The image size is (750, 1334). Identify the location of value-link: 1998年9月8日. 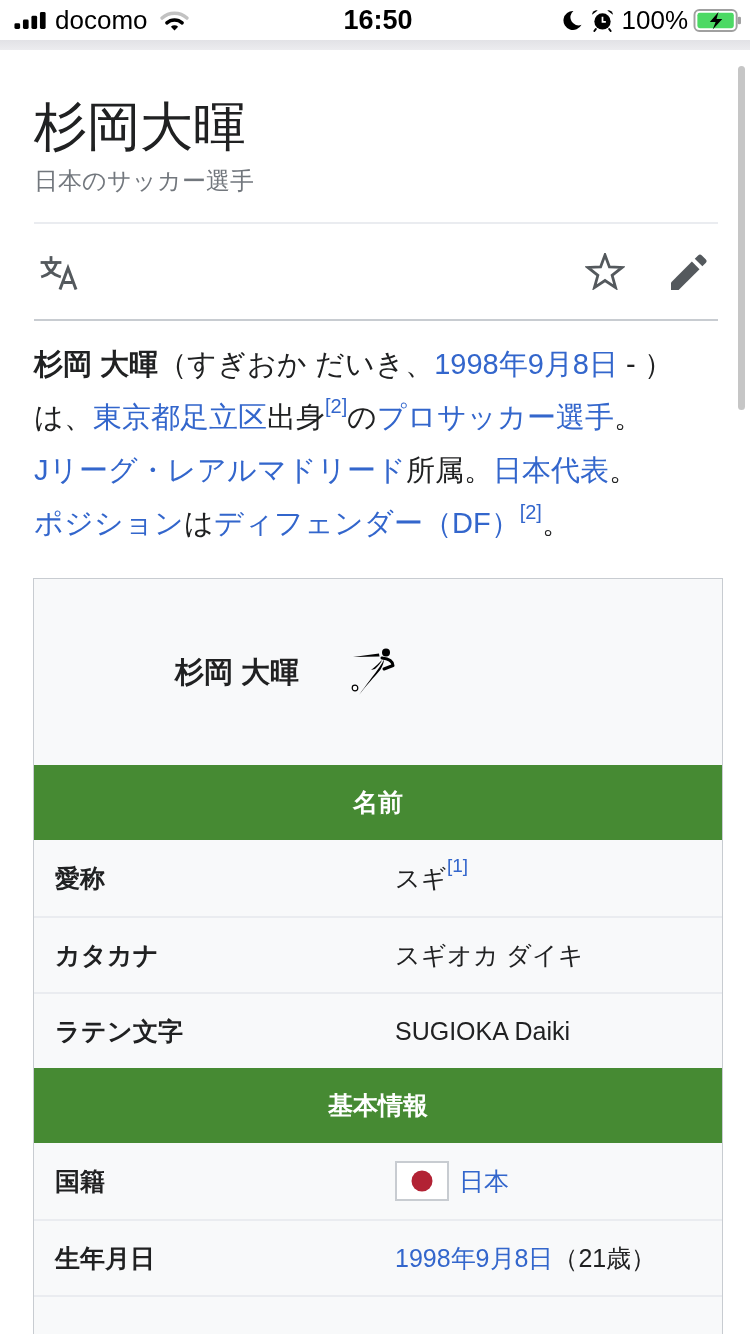
(474, 1258).